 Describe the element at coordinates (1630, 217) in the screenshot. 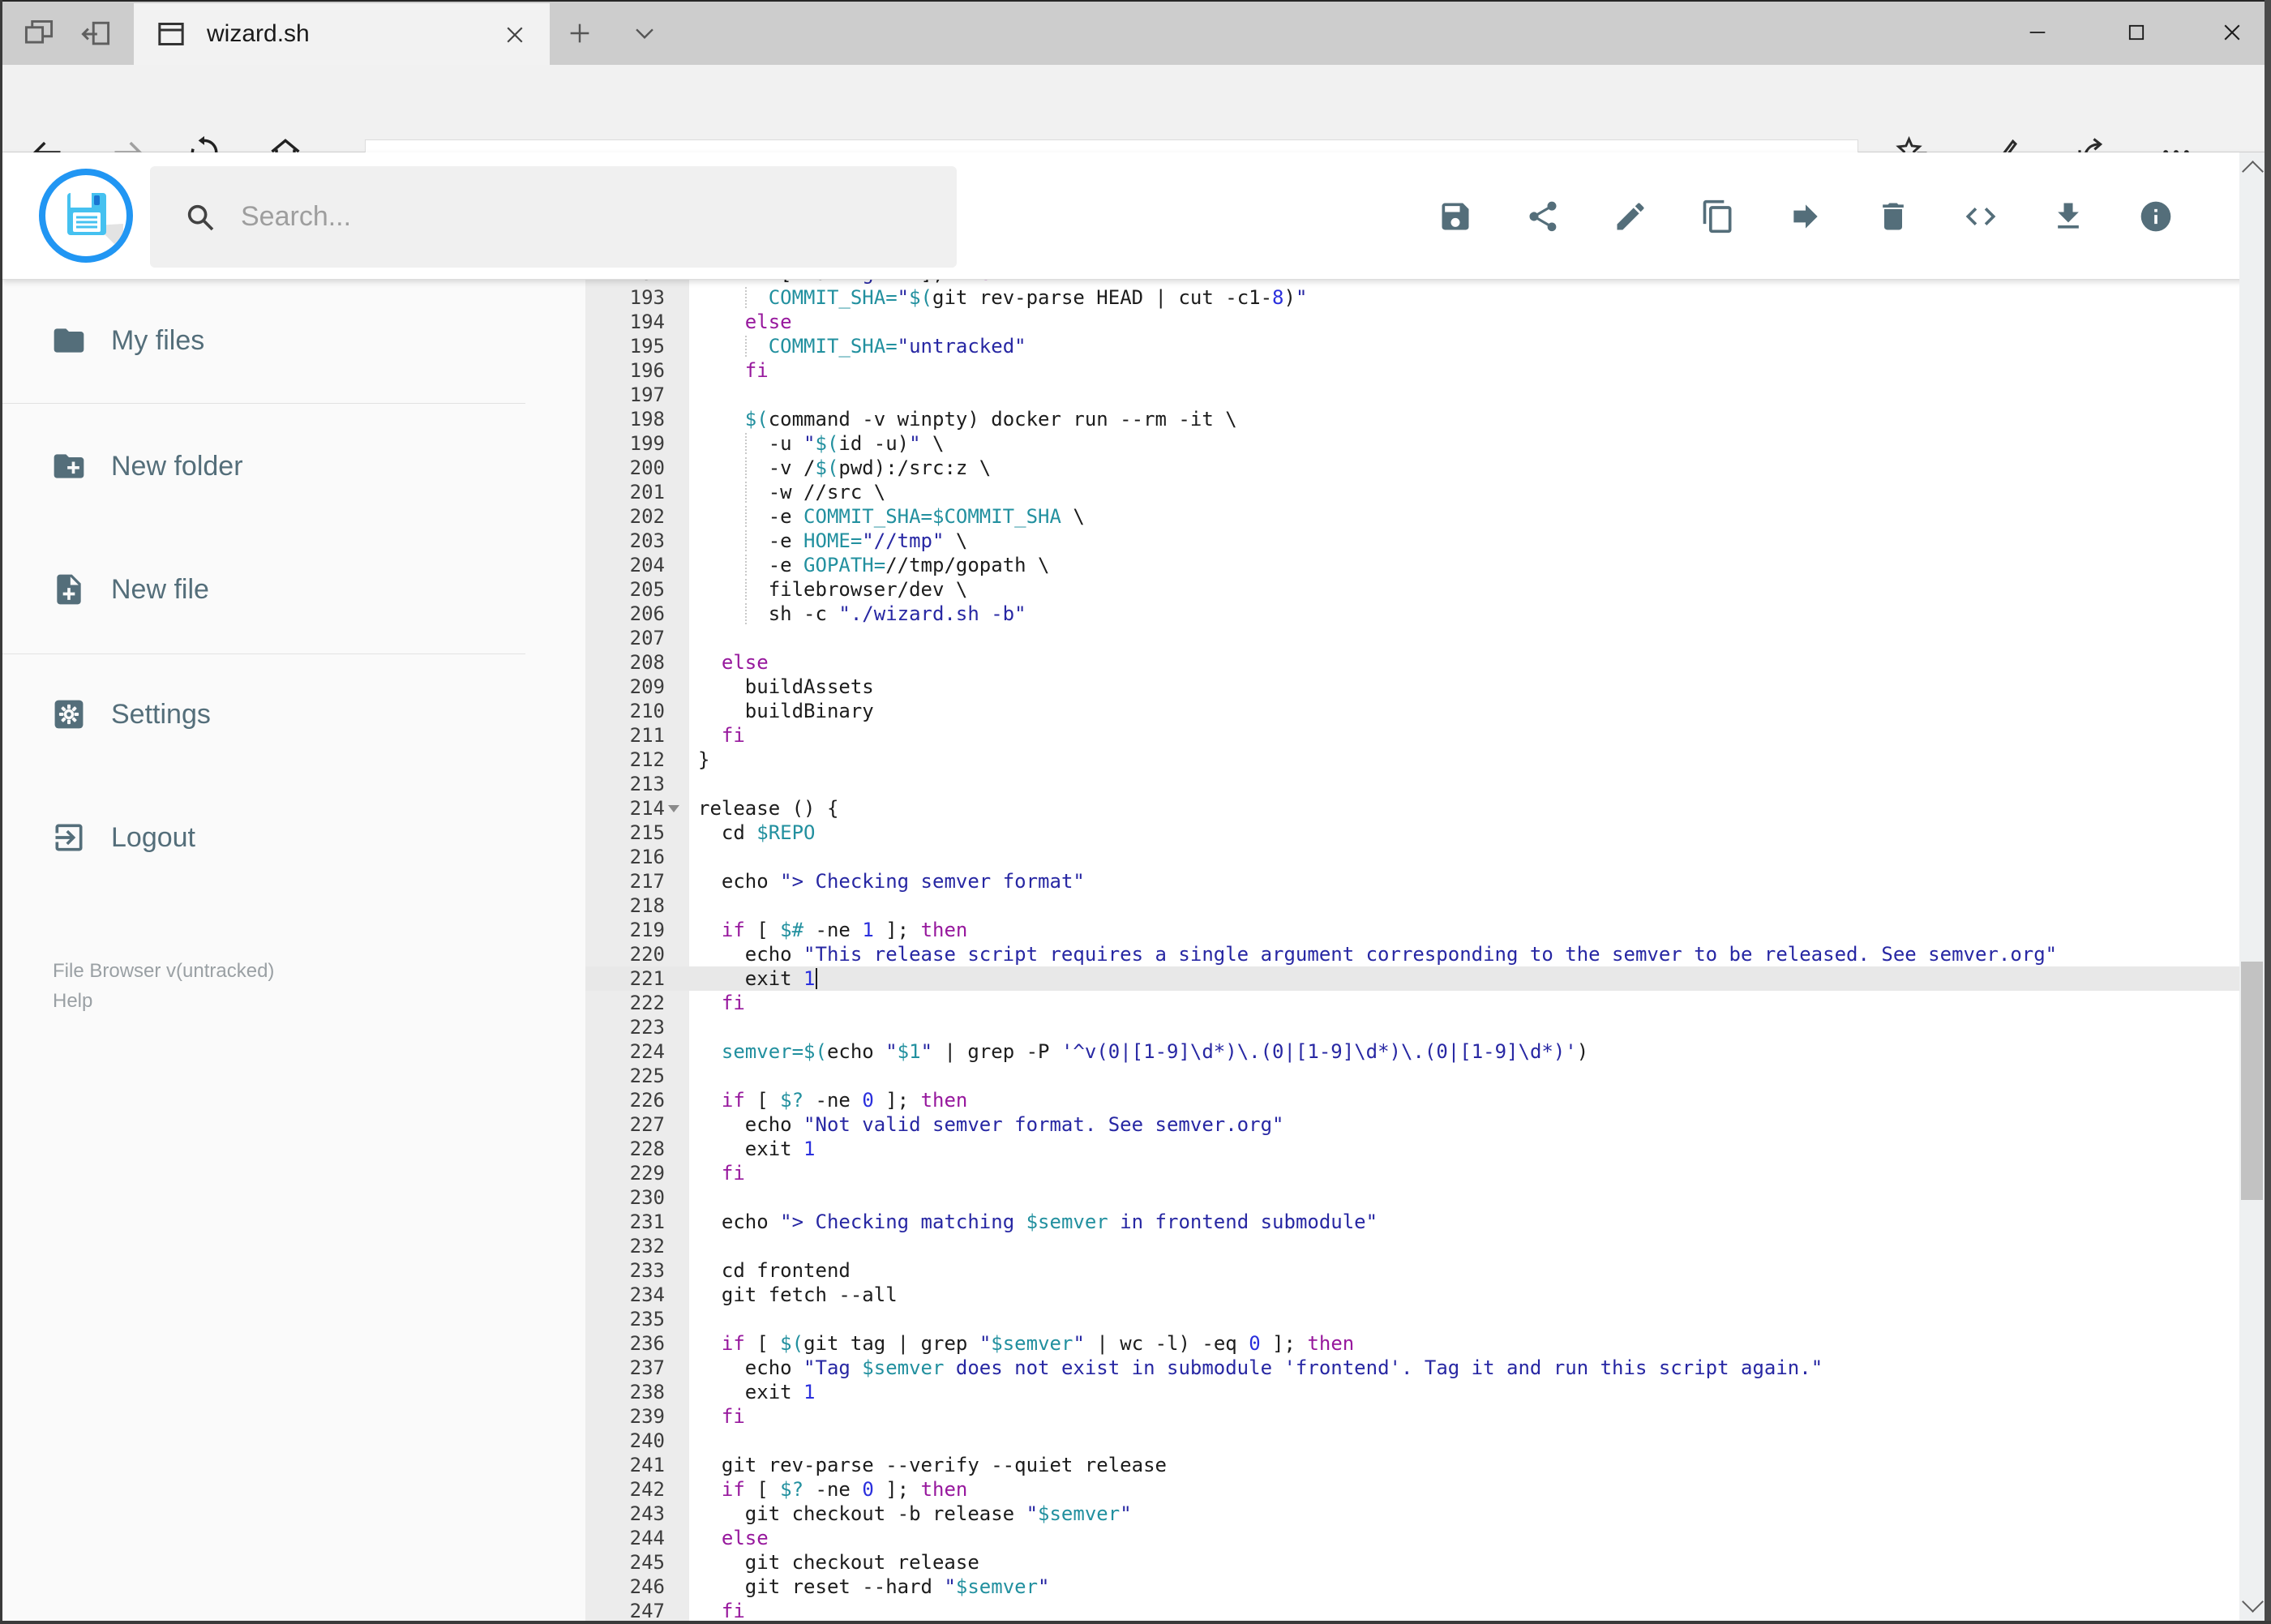

I see `edit-button` at that location.